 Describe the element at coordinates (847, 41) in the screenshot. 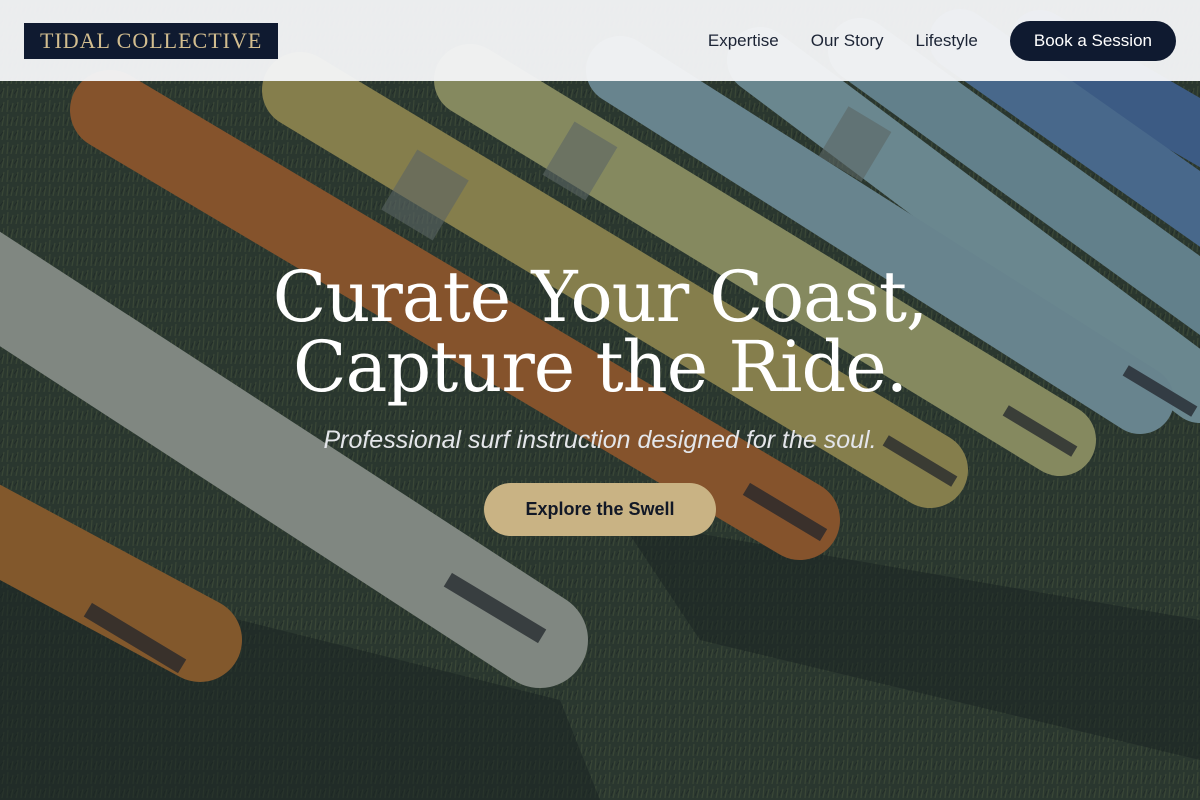

I see `nav-link-our-story: Our Story` at that location.